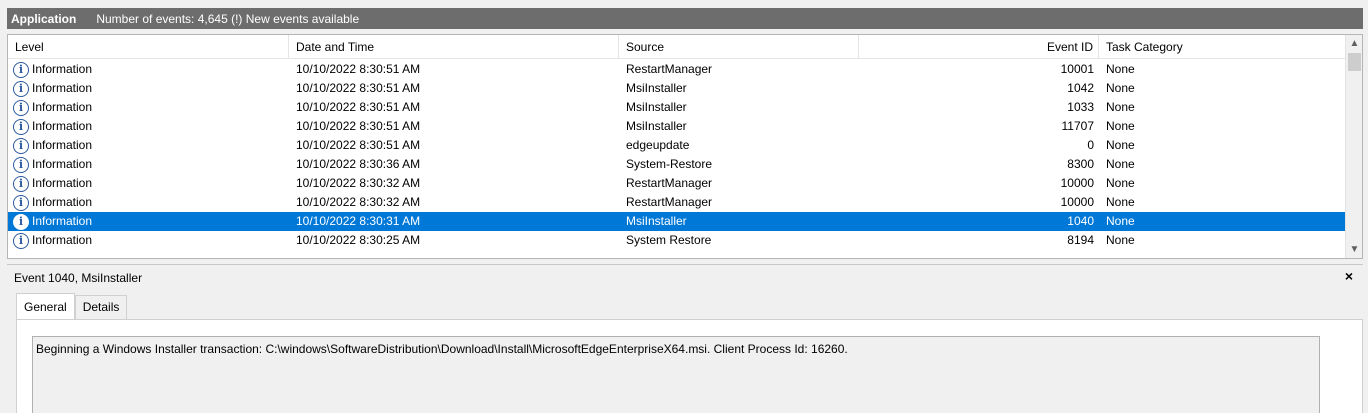  Describe the element at coordinates (1080, 164) in the screenshot. I see `event-id-cell: 8300` at that location.